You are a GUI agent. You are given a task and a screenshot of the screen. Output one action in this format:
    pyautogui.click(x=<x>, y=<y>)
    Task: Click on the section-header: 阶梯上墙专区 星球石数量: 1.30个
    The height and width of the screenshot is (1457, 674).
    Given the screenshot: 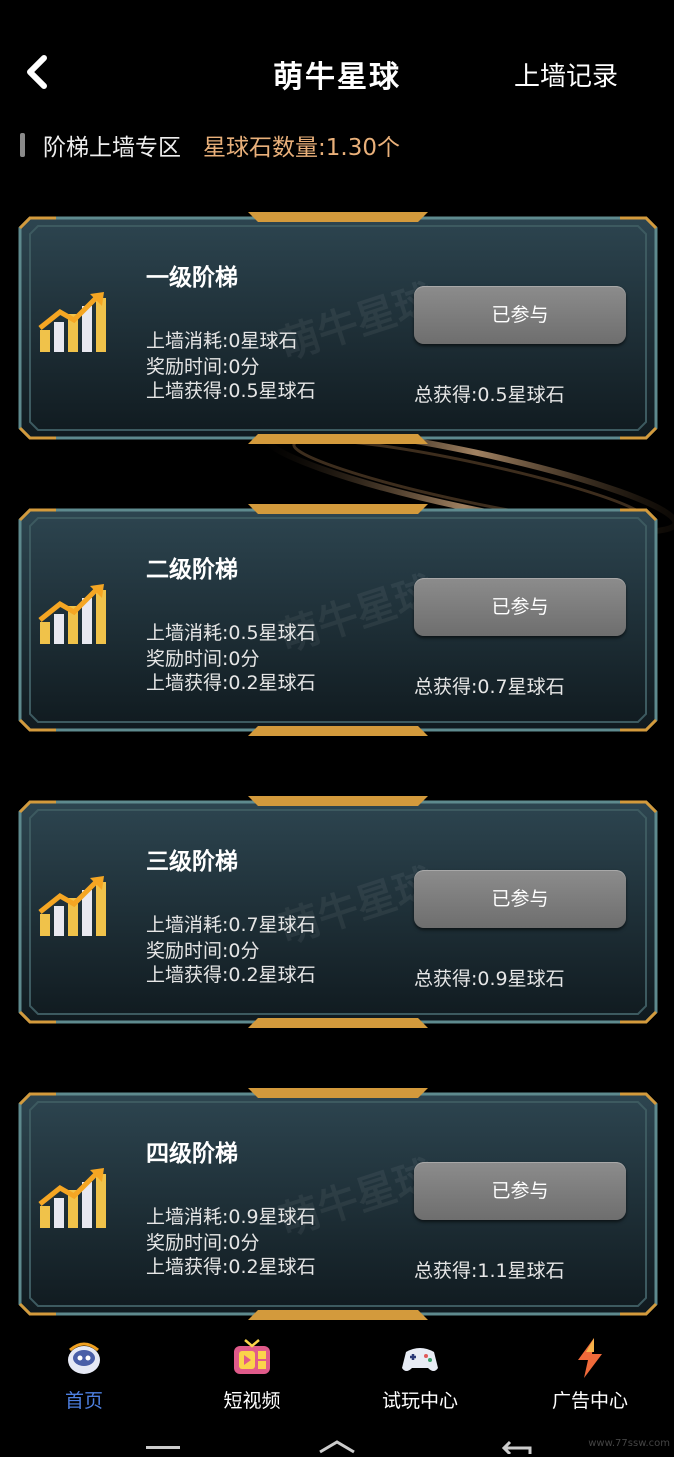 What is the action you would take?
    pyautogui.click(x=210, y=145)
    